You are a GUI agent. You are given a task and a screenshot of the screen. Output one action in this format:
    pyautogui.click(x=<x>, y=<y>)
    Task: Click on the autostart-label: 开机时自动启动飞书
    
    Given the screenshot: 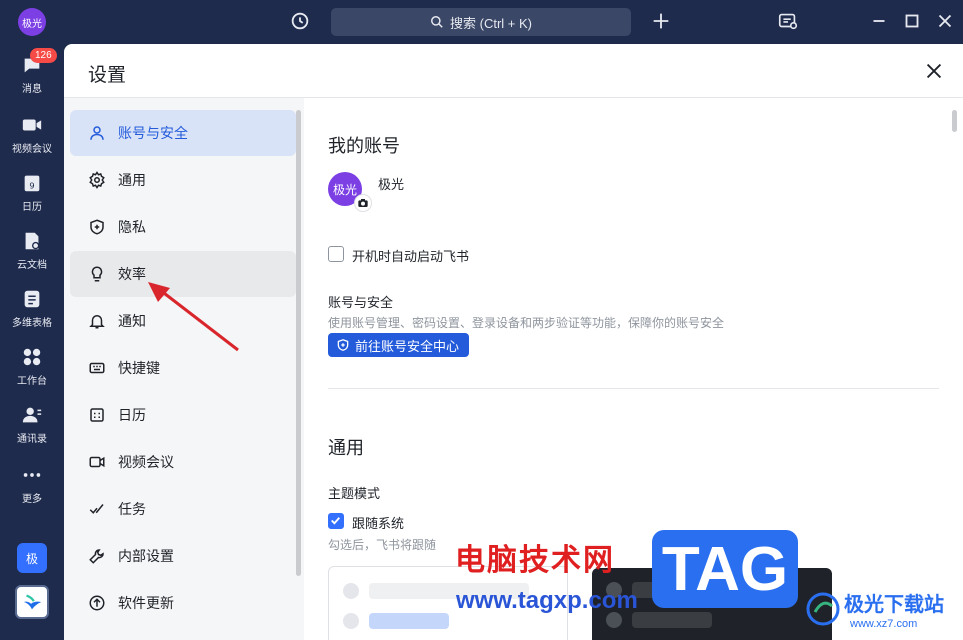 What is the action you would take?
    pyautogui.click(x=411, y=256)
    